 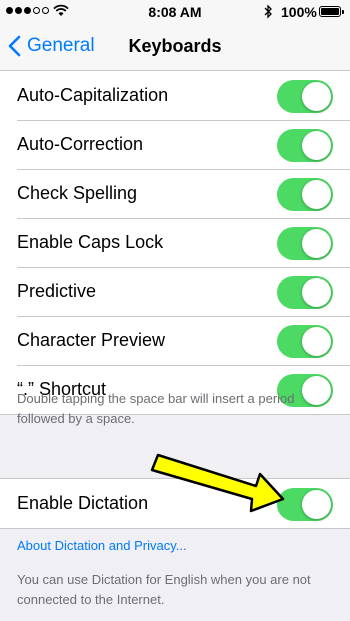 I want to click on setting-row-character-preview: Character Preview, so click(x=175, y=340).